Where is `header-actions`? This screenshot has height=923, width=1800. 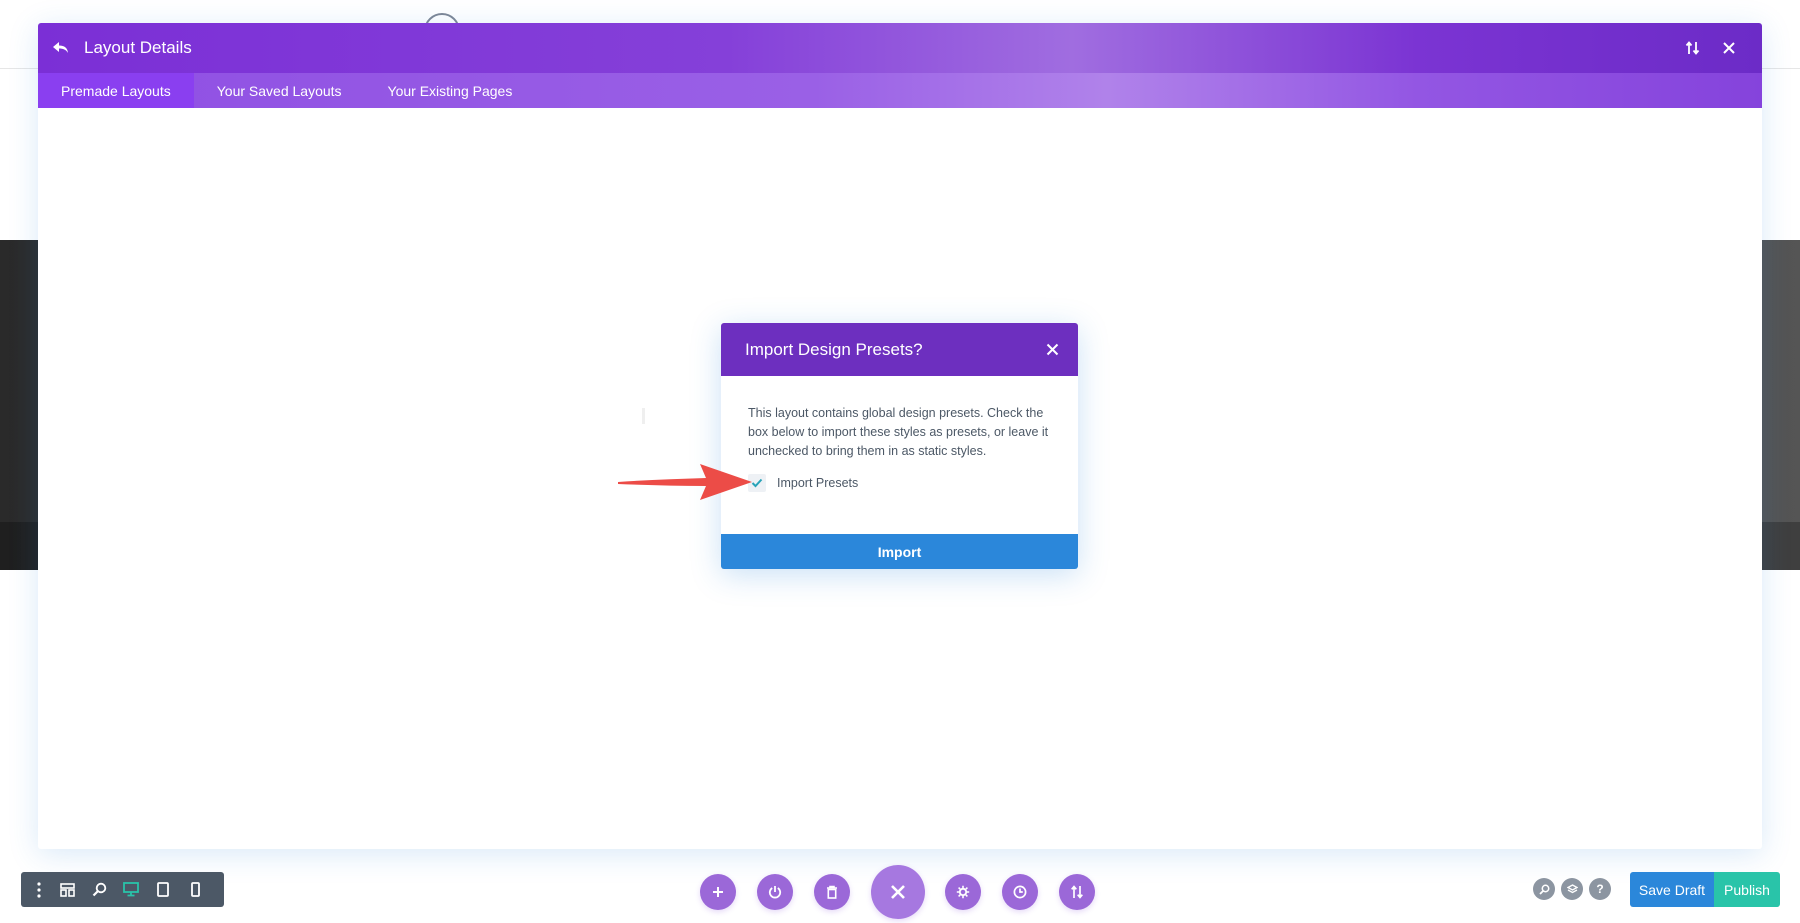
header-actions is located at coordinates (1711, 48).